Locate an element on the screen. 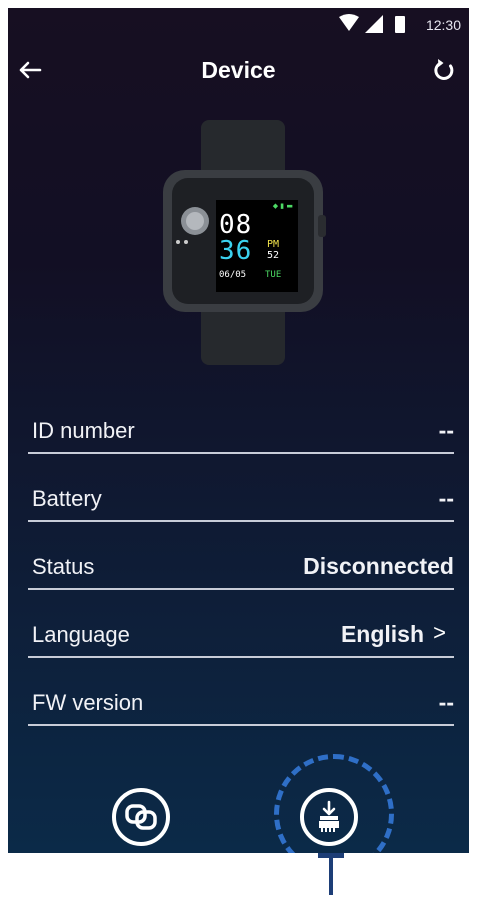 This screenshot has width=478, height=898. fw-version-value: -- is located at coordinates (446, 702).